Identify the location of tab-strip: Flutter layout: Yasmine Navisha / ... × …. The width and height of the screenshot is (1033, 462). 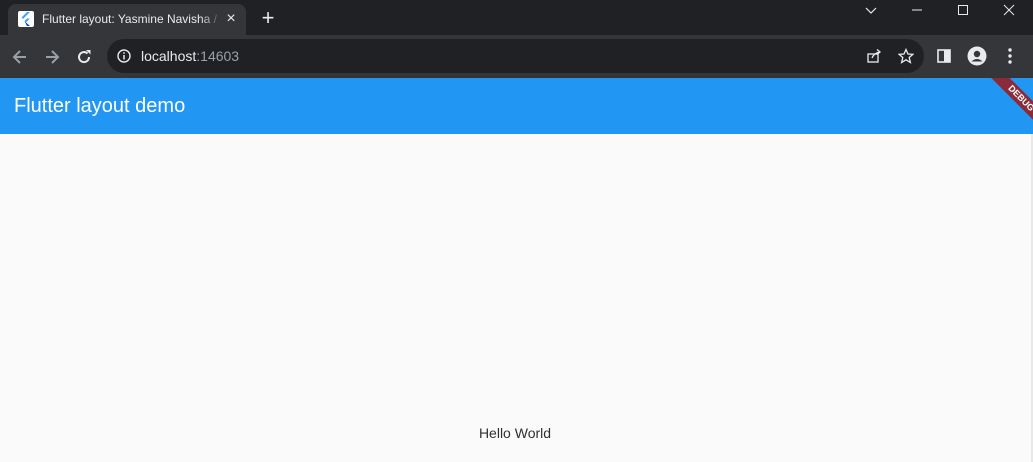
(516, 17).